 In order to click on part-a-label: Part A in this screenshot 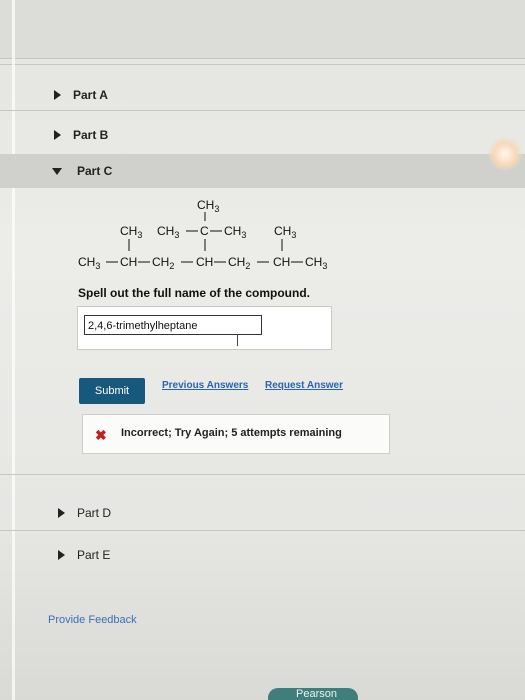, I will do `click(90, 95)`.